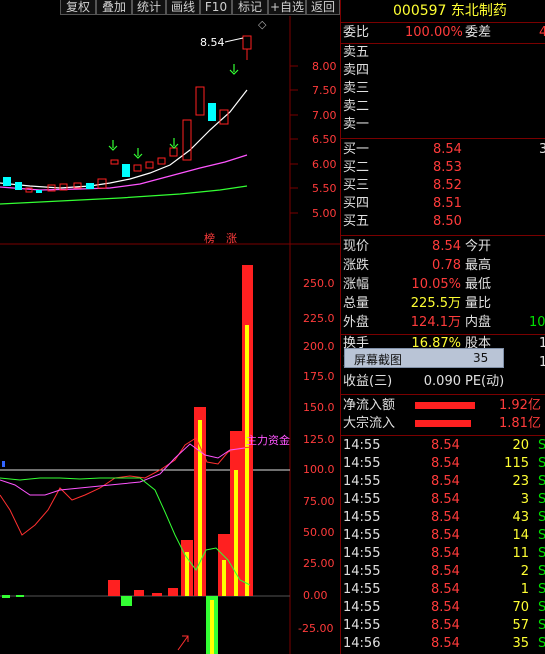 This screenshot has width=545, height=654. Describe the element at coordinates (362, 643) in the screenshot. I see `tick-time: 14:56` at that location.